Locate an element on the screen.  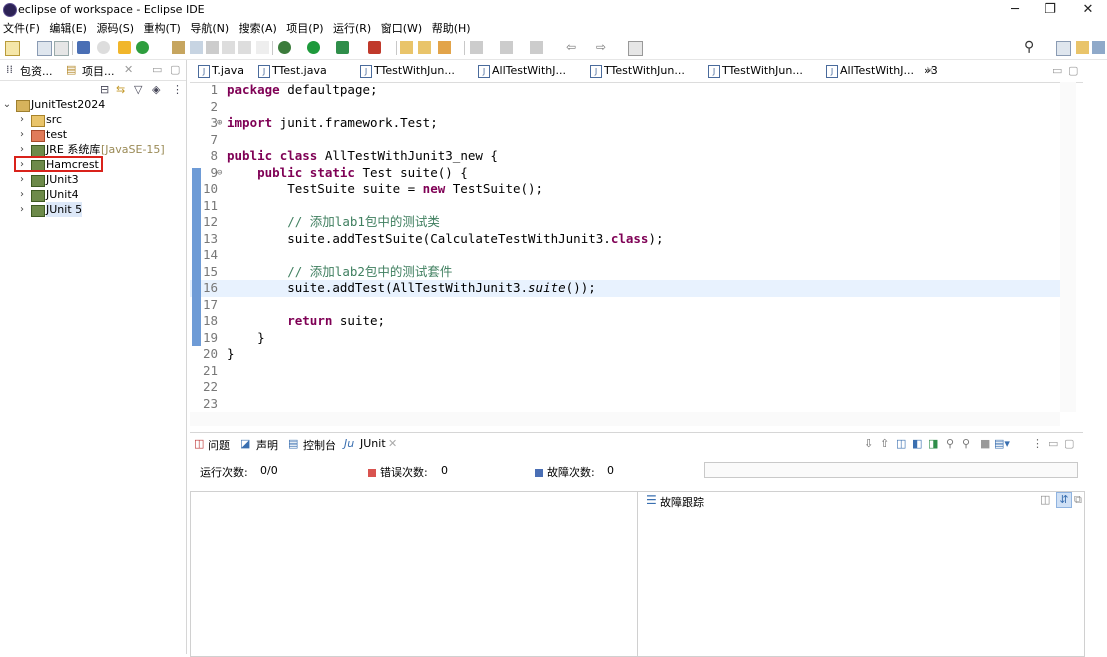
menu-file: 文件(F) is located at coordinates (21, 28).